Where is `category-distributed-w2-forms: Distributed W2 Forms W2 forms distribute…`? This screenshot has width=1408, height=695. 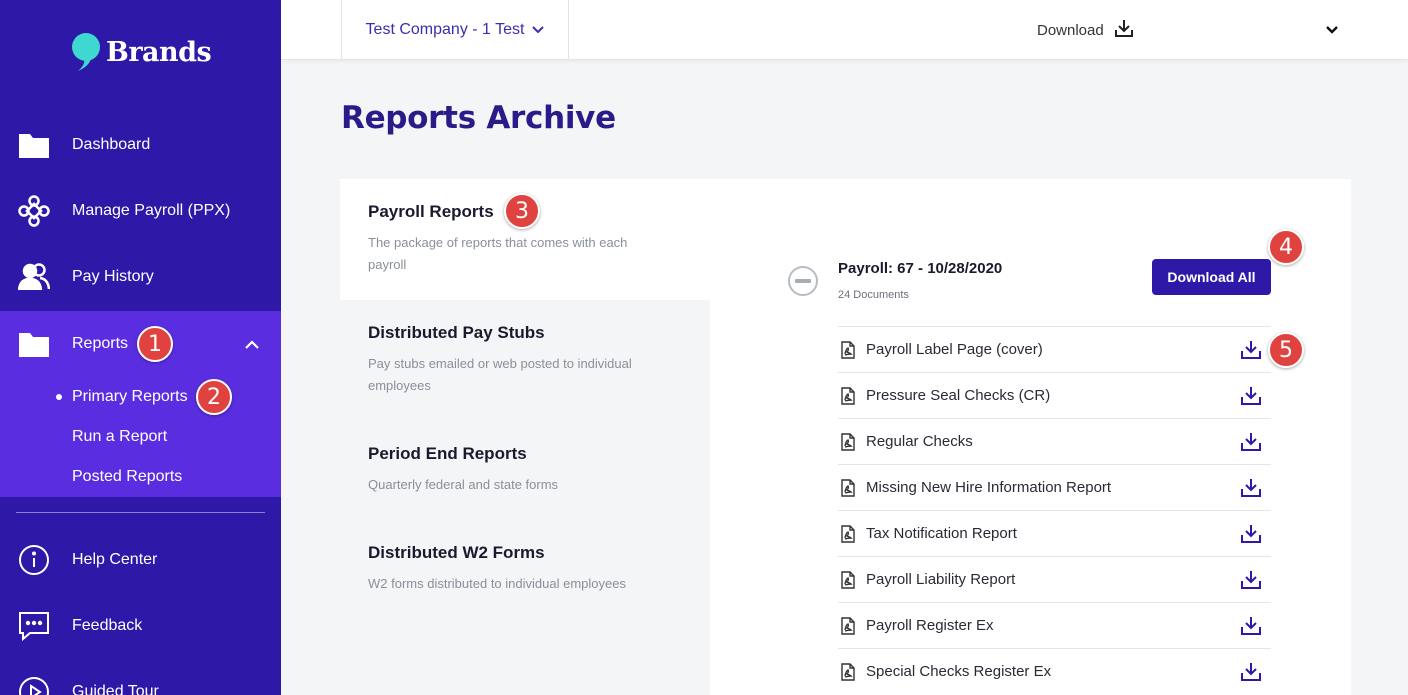
category-distributed-w2-forms: Distributed W2 Forms W2 forms distribute… is located at coordinates (533, 569).